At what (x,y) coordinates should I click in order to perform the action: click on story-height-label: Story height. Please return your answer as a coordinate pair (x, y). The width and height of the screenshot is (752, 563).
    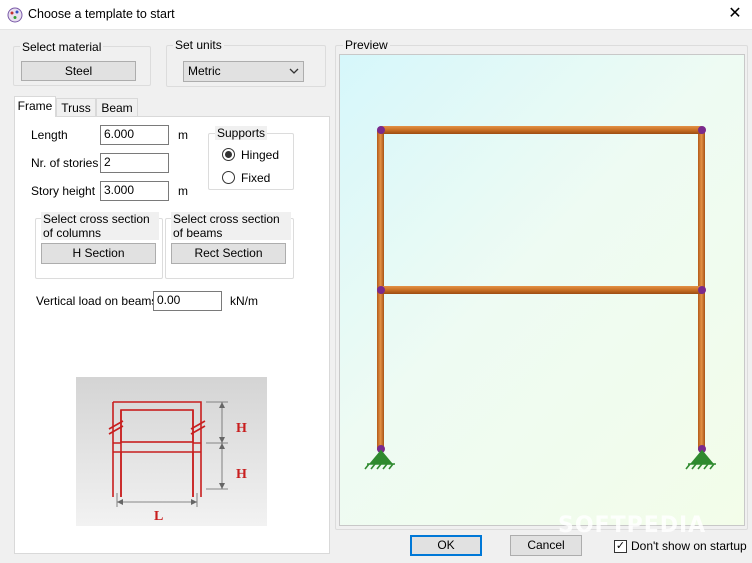
    Looking at the image, I should click on (63, 191).